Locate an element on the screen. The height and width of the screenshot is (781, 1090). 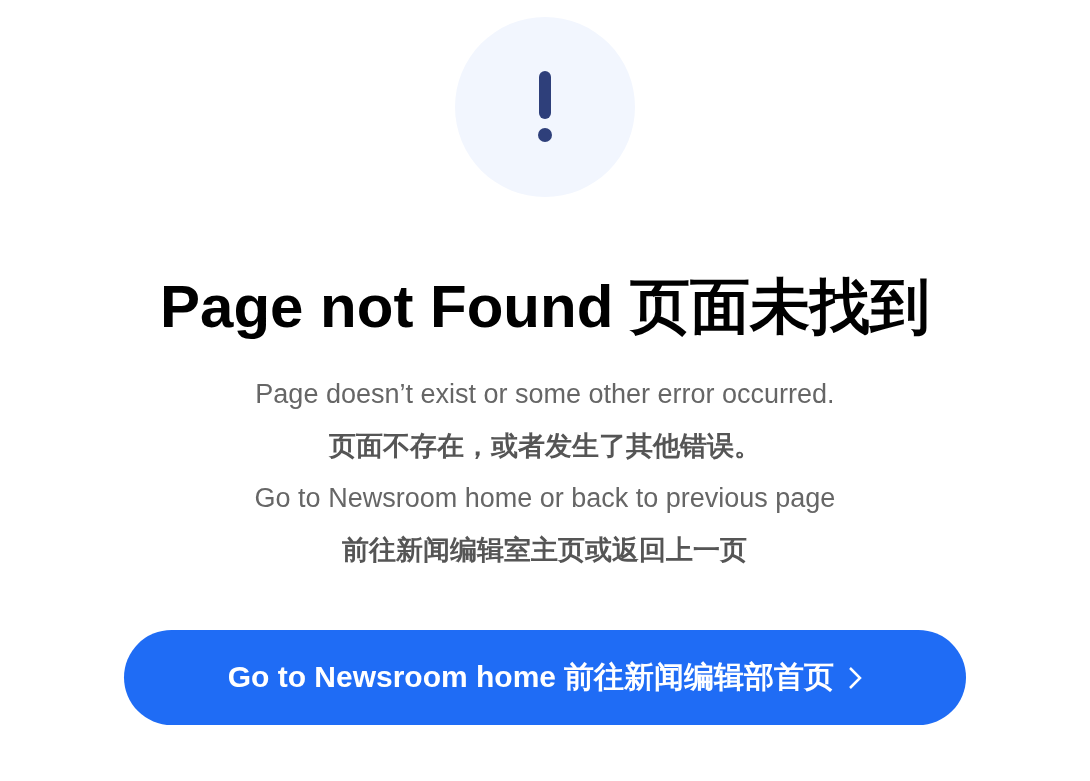
exclamation-icon is located at coordinates (545, 107).